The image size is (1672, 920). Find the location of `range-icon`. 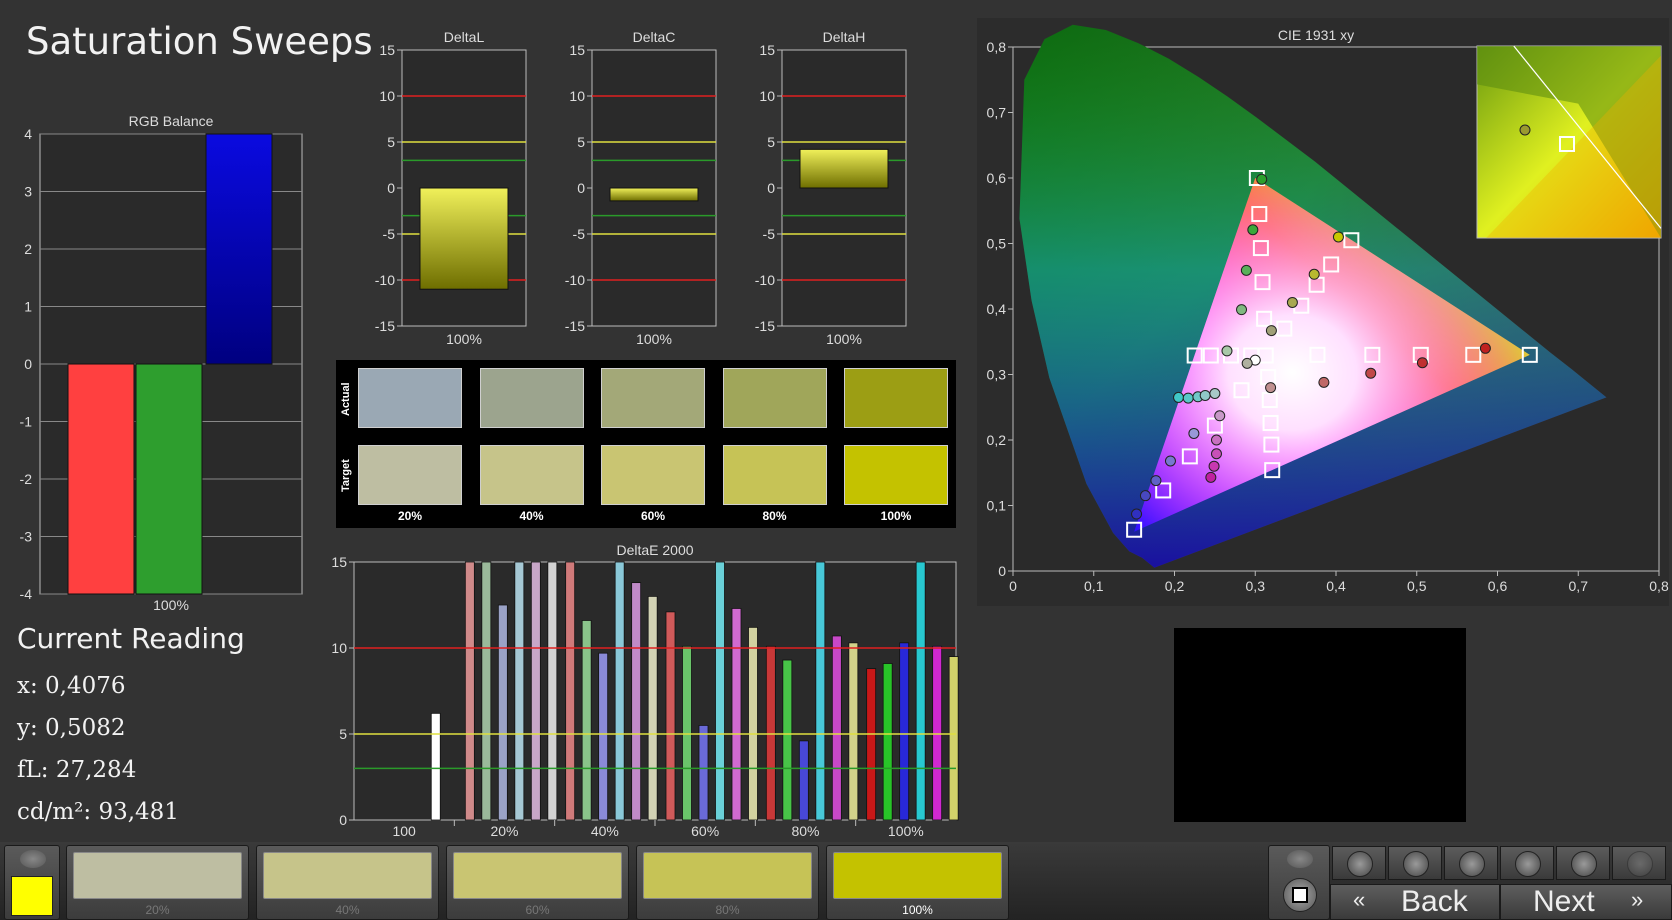

range-icon is located at coordinates (1472, 864).